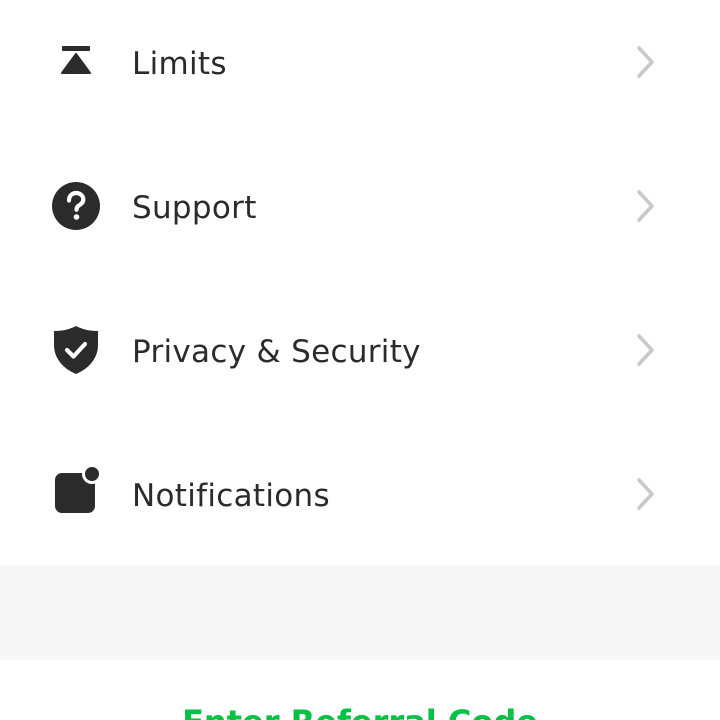  What do you see at coordinates (360, 612) in the screenshot?
I see `section-divider` at bounding box center [360, 612].